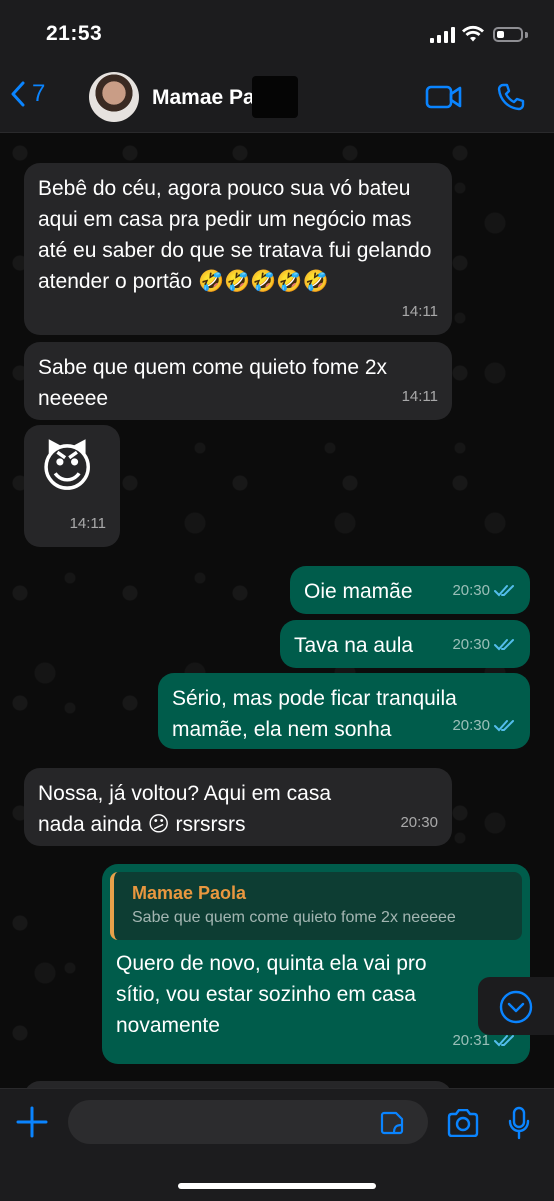 Image resolution: width=554 pixels, height=1201 pixels. What do you see at coordinates (67, 469) in the screenshot?
I see `message-emoji: 😈` at bounding box center [67, 469].